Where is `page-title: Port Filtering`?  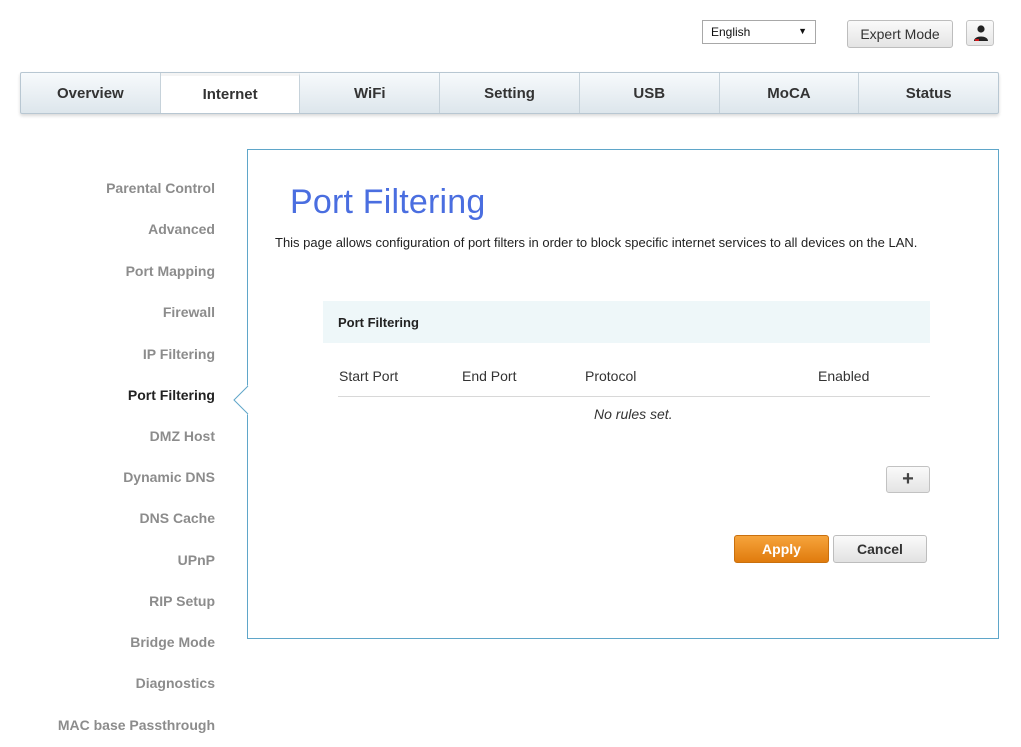
page-title: Port Filtering is located at coordinates (388, 202).